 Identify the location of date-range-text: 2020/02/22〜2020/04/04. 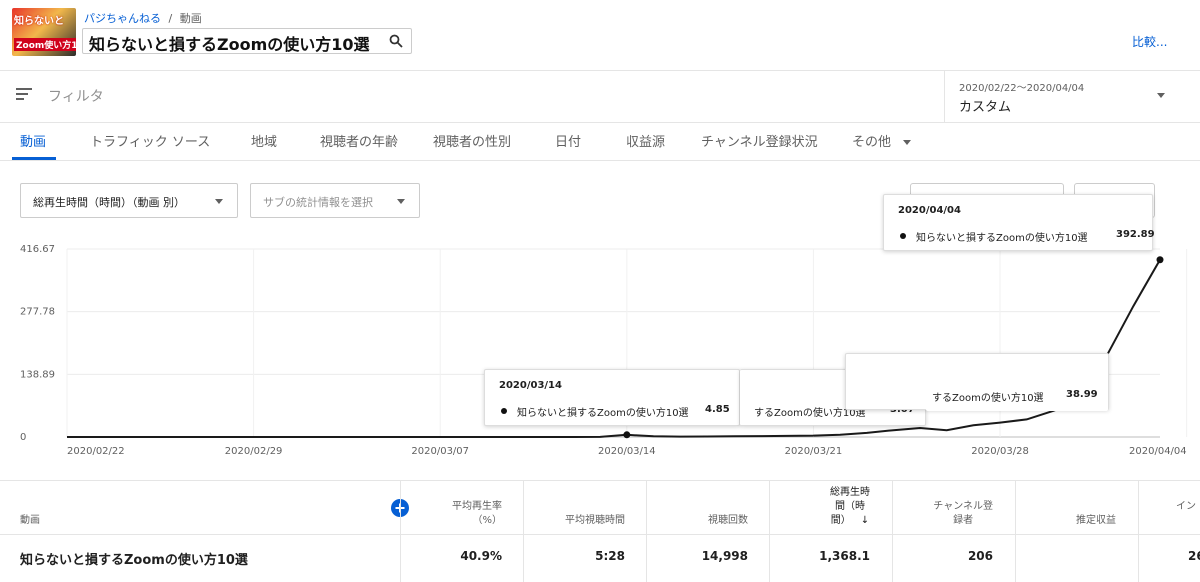
(1022, 88).